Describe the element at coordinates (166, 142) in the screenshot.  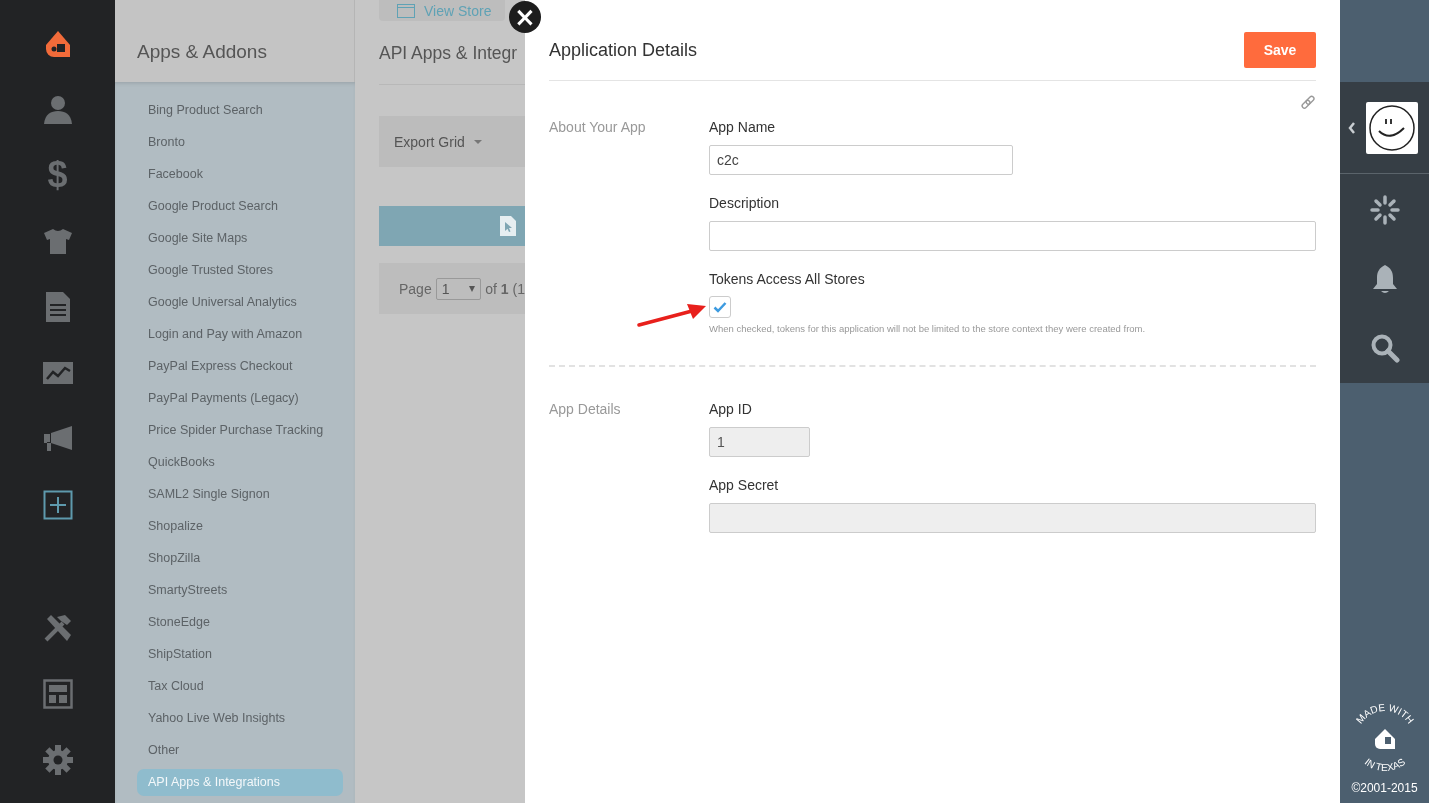
I see `sidebar-item: Bronto` at that location.